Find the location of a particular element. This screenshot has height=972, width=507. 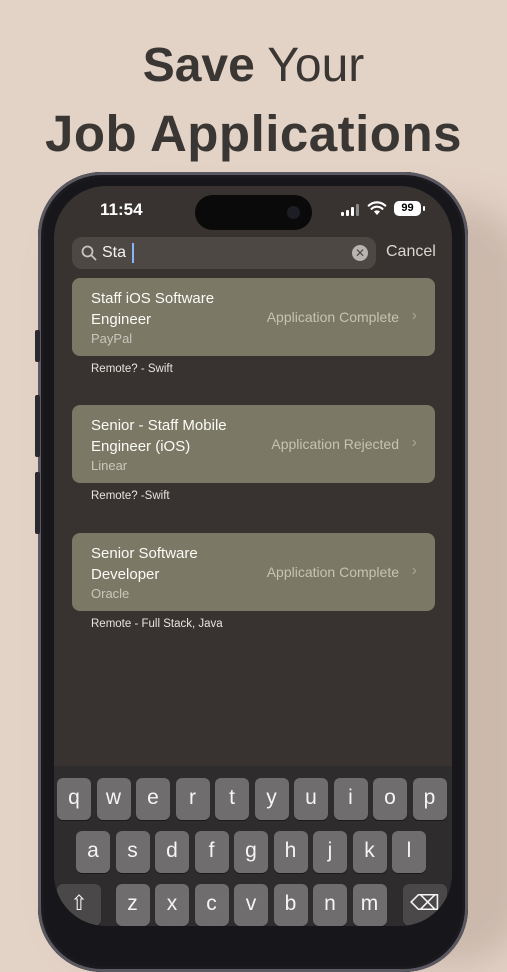

key-d: d is located at coordinates (172, 852).